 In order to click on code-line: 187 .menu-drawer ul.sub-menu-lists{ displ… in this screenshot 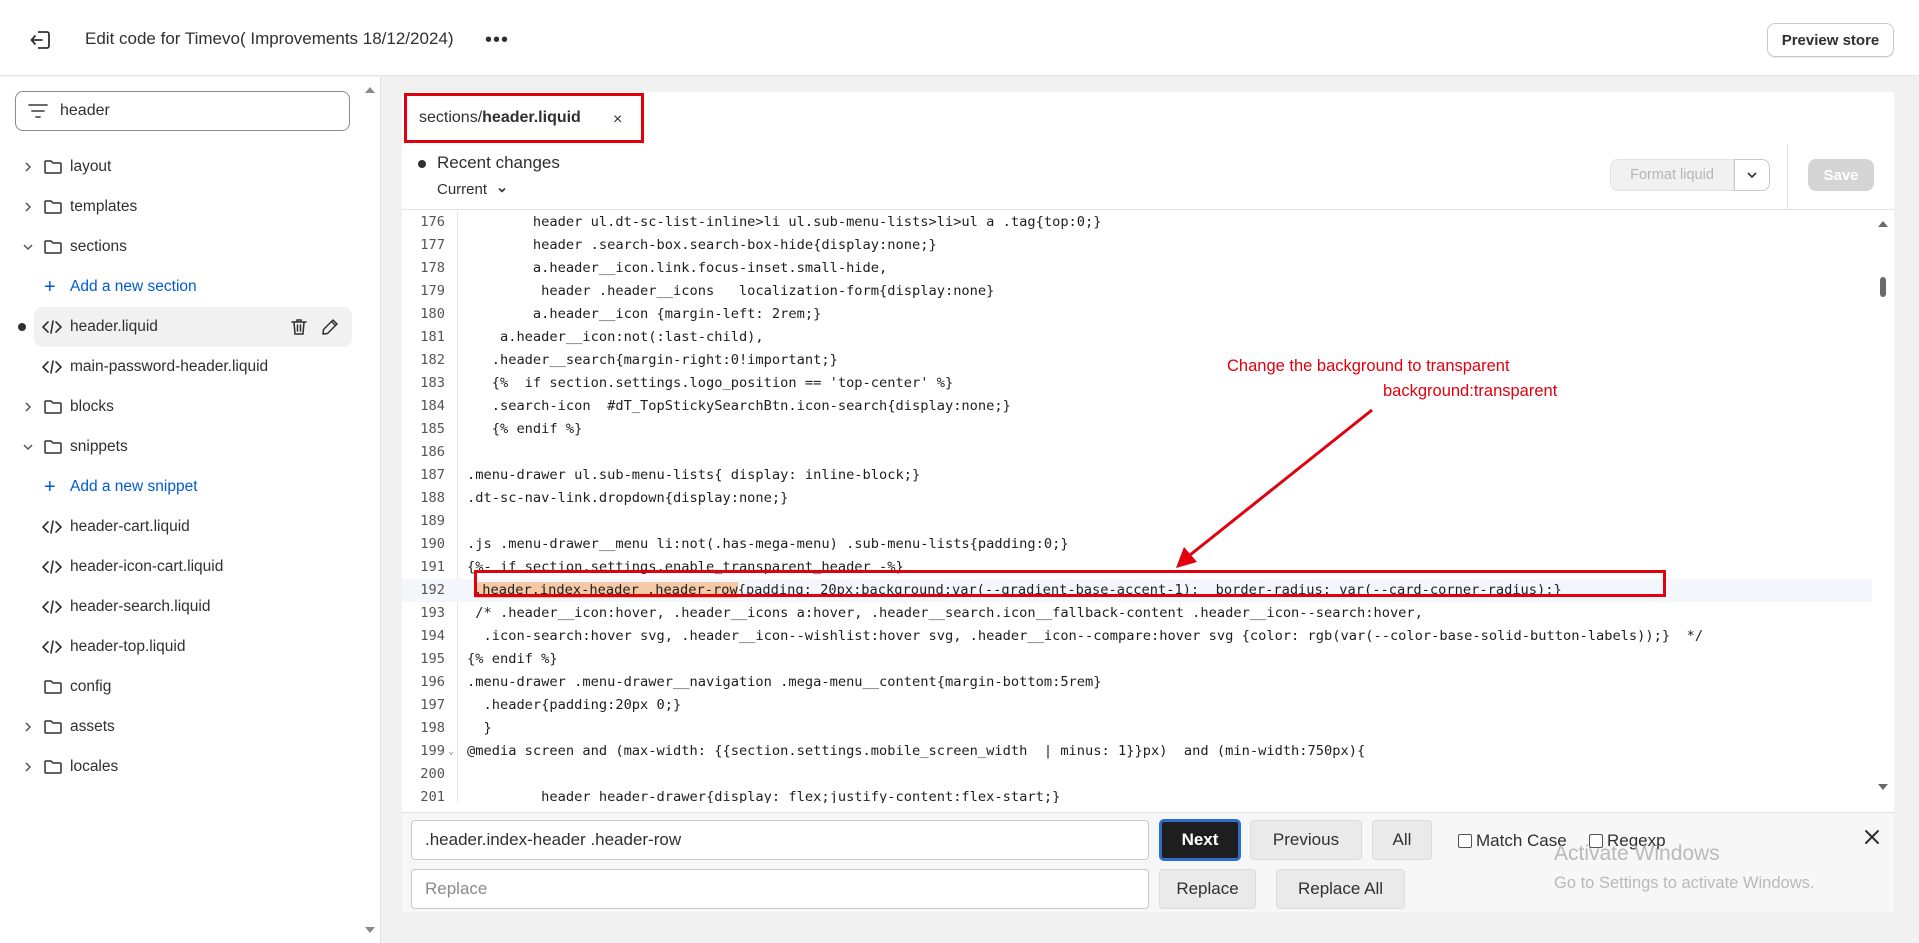, I will do `click(1137, 475)`.